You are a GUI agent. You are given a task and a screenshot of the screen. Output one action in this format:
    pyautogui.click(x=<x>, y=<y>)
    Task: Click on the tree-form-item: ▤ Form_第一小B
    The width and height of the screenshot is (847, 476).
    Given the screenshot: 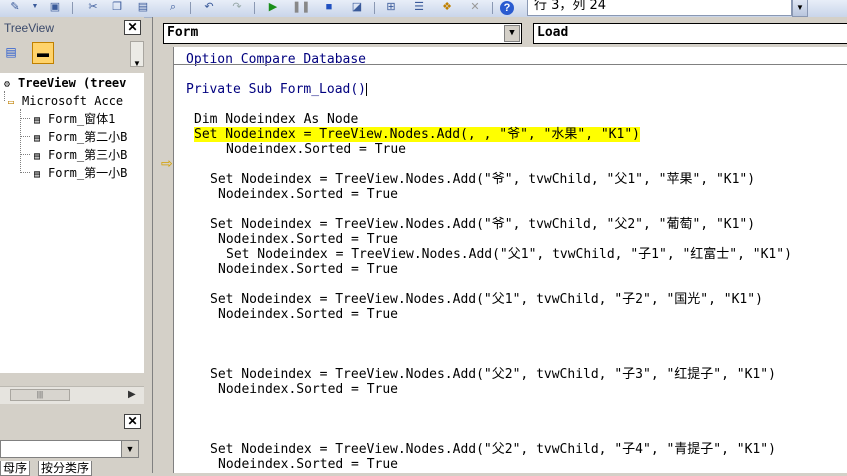 What is the action you would take?
    pyautogui.click(x=78, y=173)
    